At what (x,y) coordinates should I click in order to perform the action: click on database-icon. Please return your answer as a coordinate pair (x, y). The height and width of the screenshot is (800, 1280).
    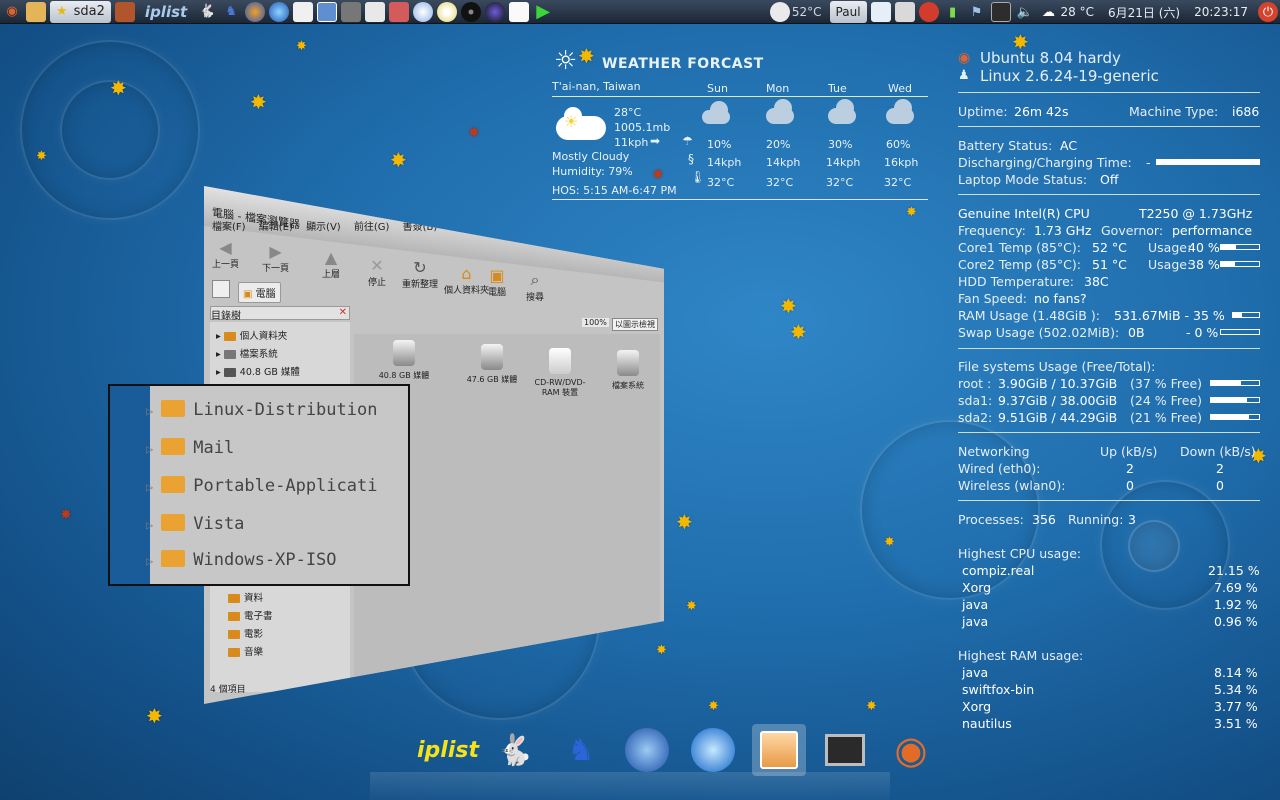
    Looking at the image, I should click on (399, 11).